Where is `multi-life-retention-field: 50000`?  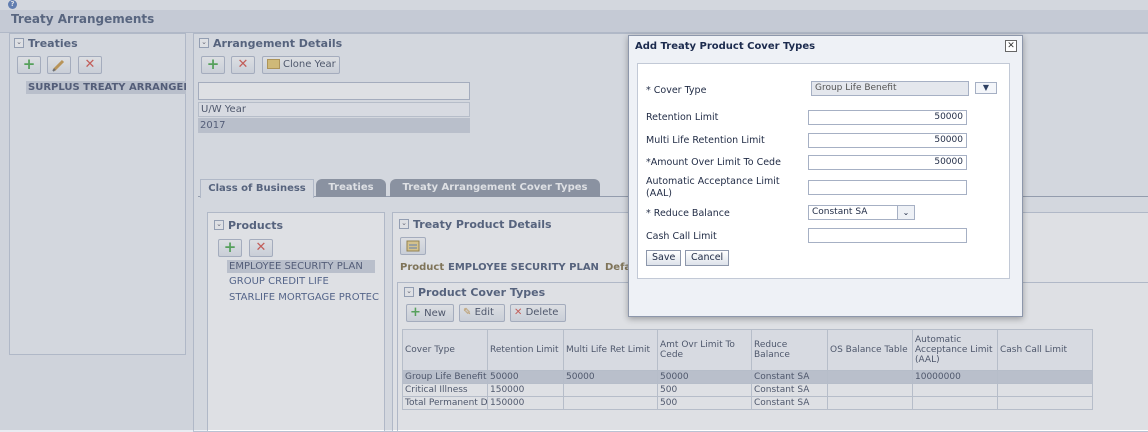 multi-life-retention-field: 50000 is located at coordinates (887, 140).